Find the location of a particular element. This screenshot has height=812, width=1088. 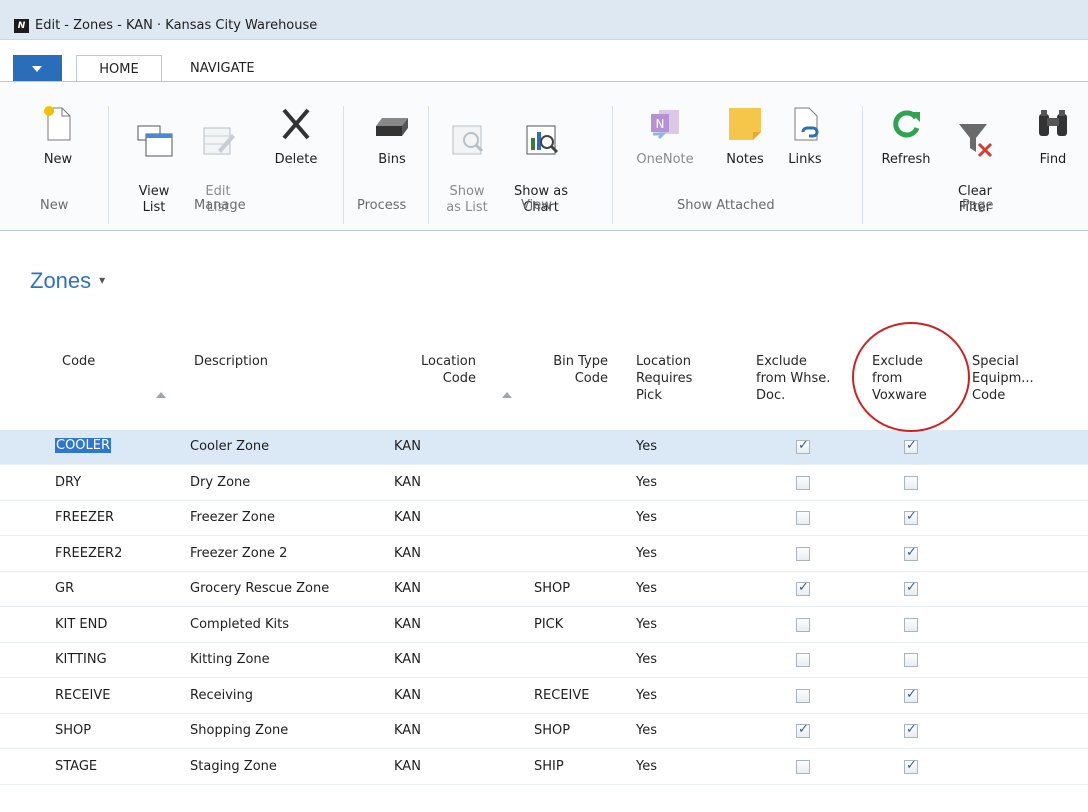

cell-description: Freezer Zone is located at coordinates (232, 517).